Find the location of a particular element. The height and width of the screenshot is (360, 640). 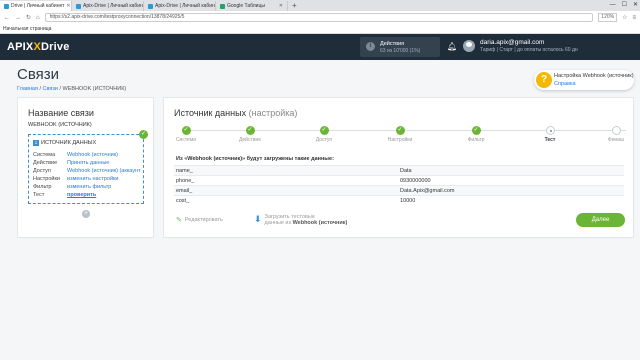

browser-tab: Drive | Личный кабинет ✕ is located at coordinates (36, 6).